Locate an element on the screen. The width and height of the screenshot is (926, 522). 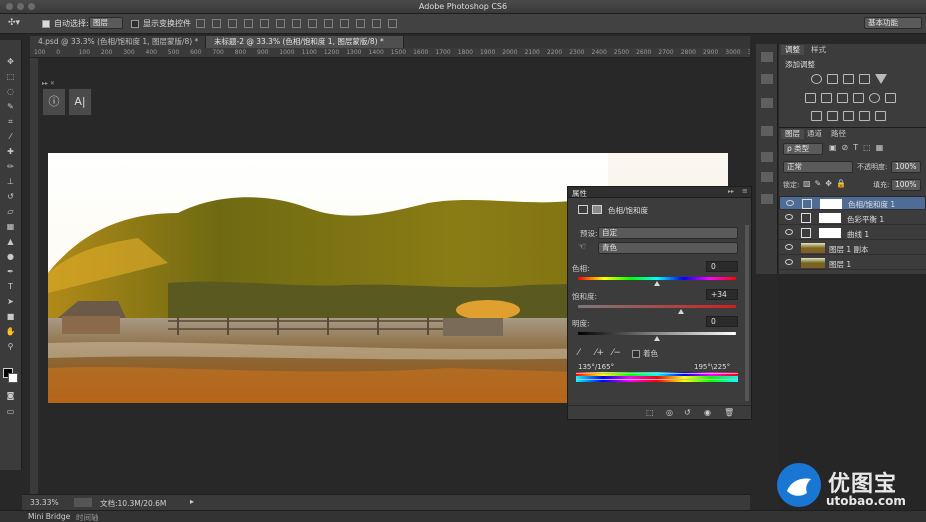
visibility-icon: ◉ is located at coordinates (707, 412).